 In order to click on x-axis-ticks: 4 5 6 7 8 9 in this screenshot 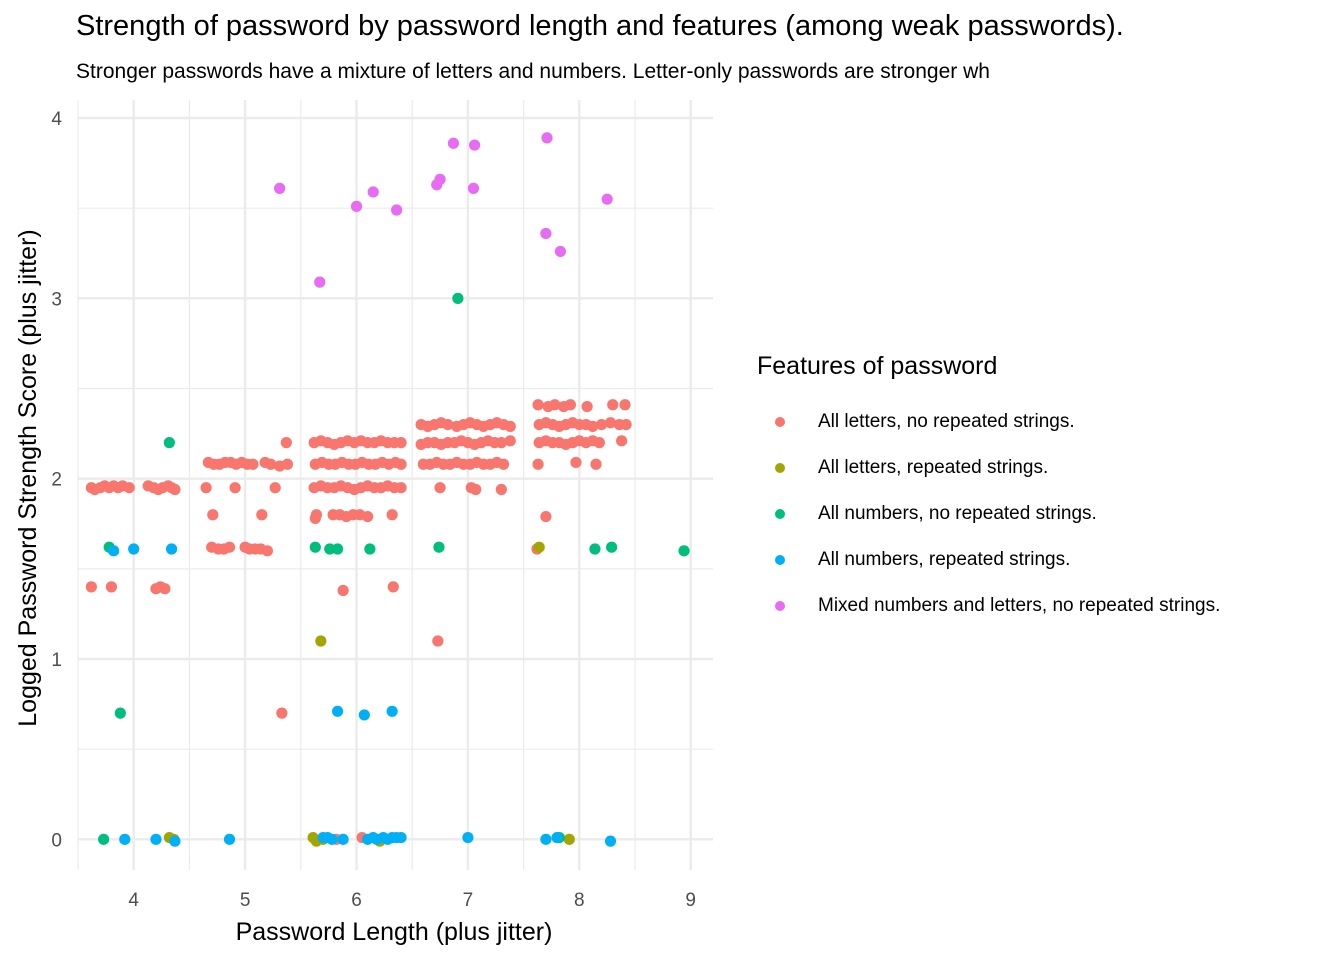, I will do `click(412, 900)`.